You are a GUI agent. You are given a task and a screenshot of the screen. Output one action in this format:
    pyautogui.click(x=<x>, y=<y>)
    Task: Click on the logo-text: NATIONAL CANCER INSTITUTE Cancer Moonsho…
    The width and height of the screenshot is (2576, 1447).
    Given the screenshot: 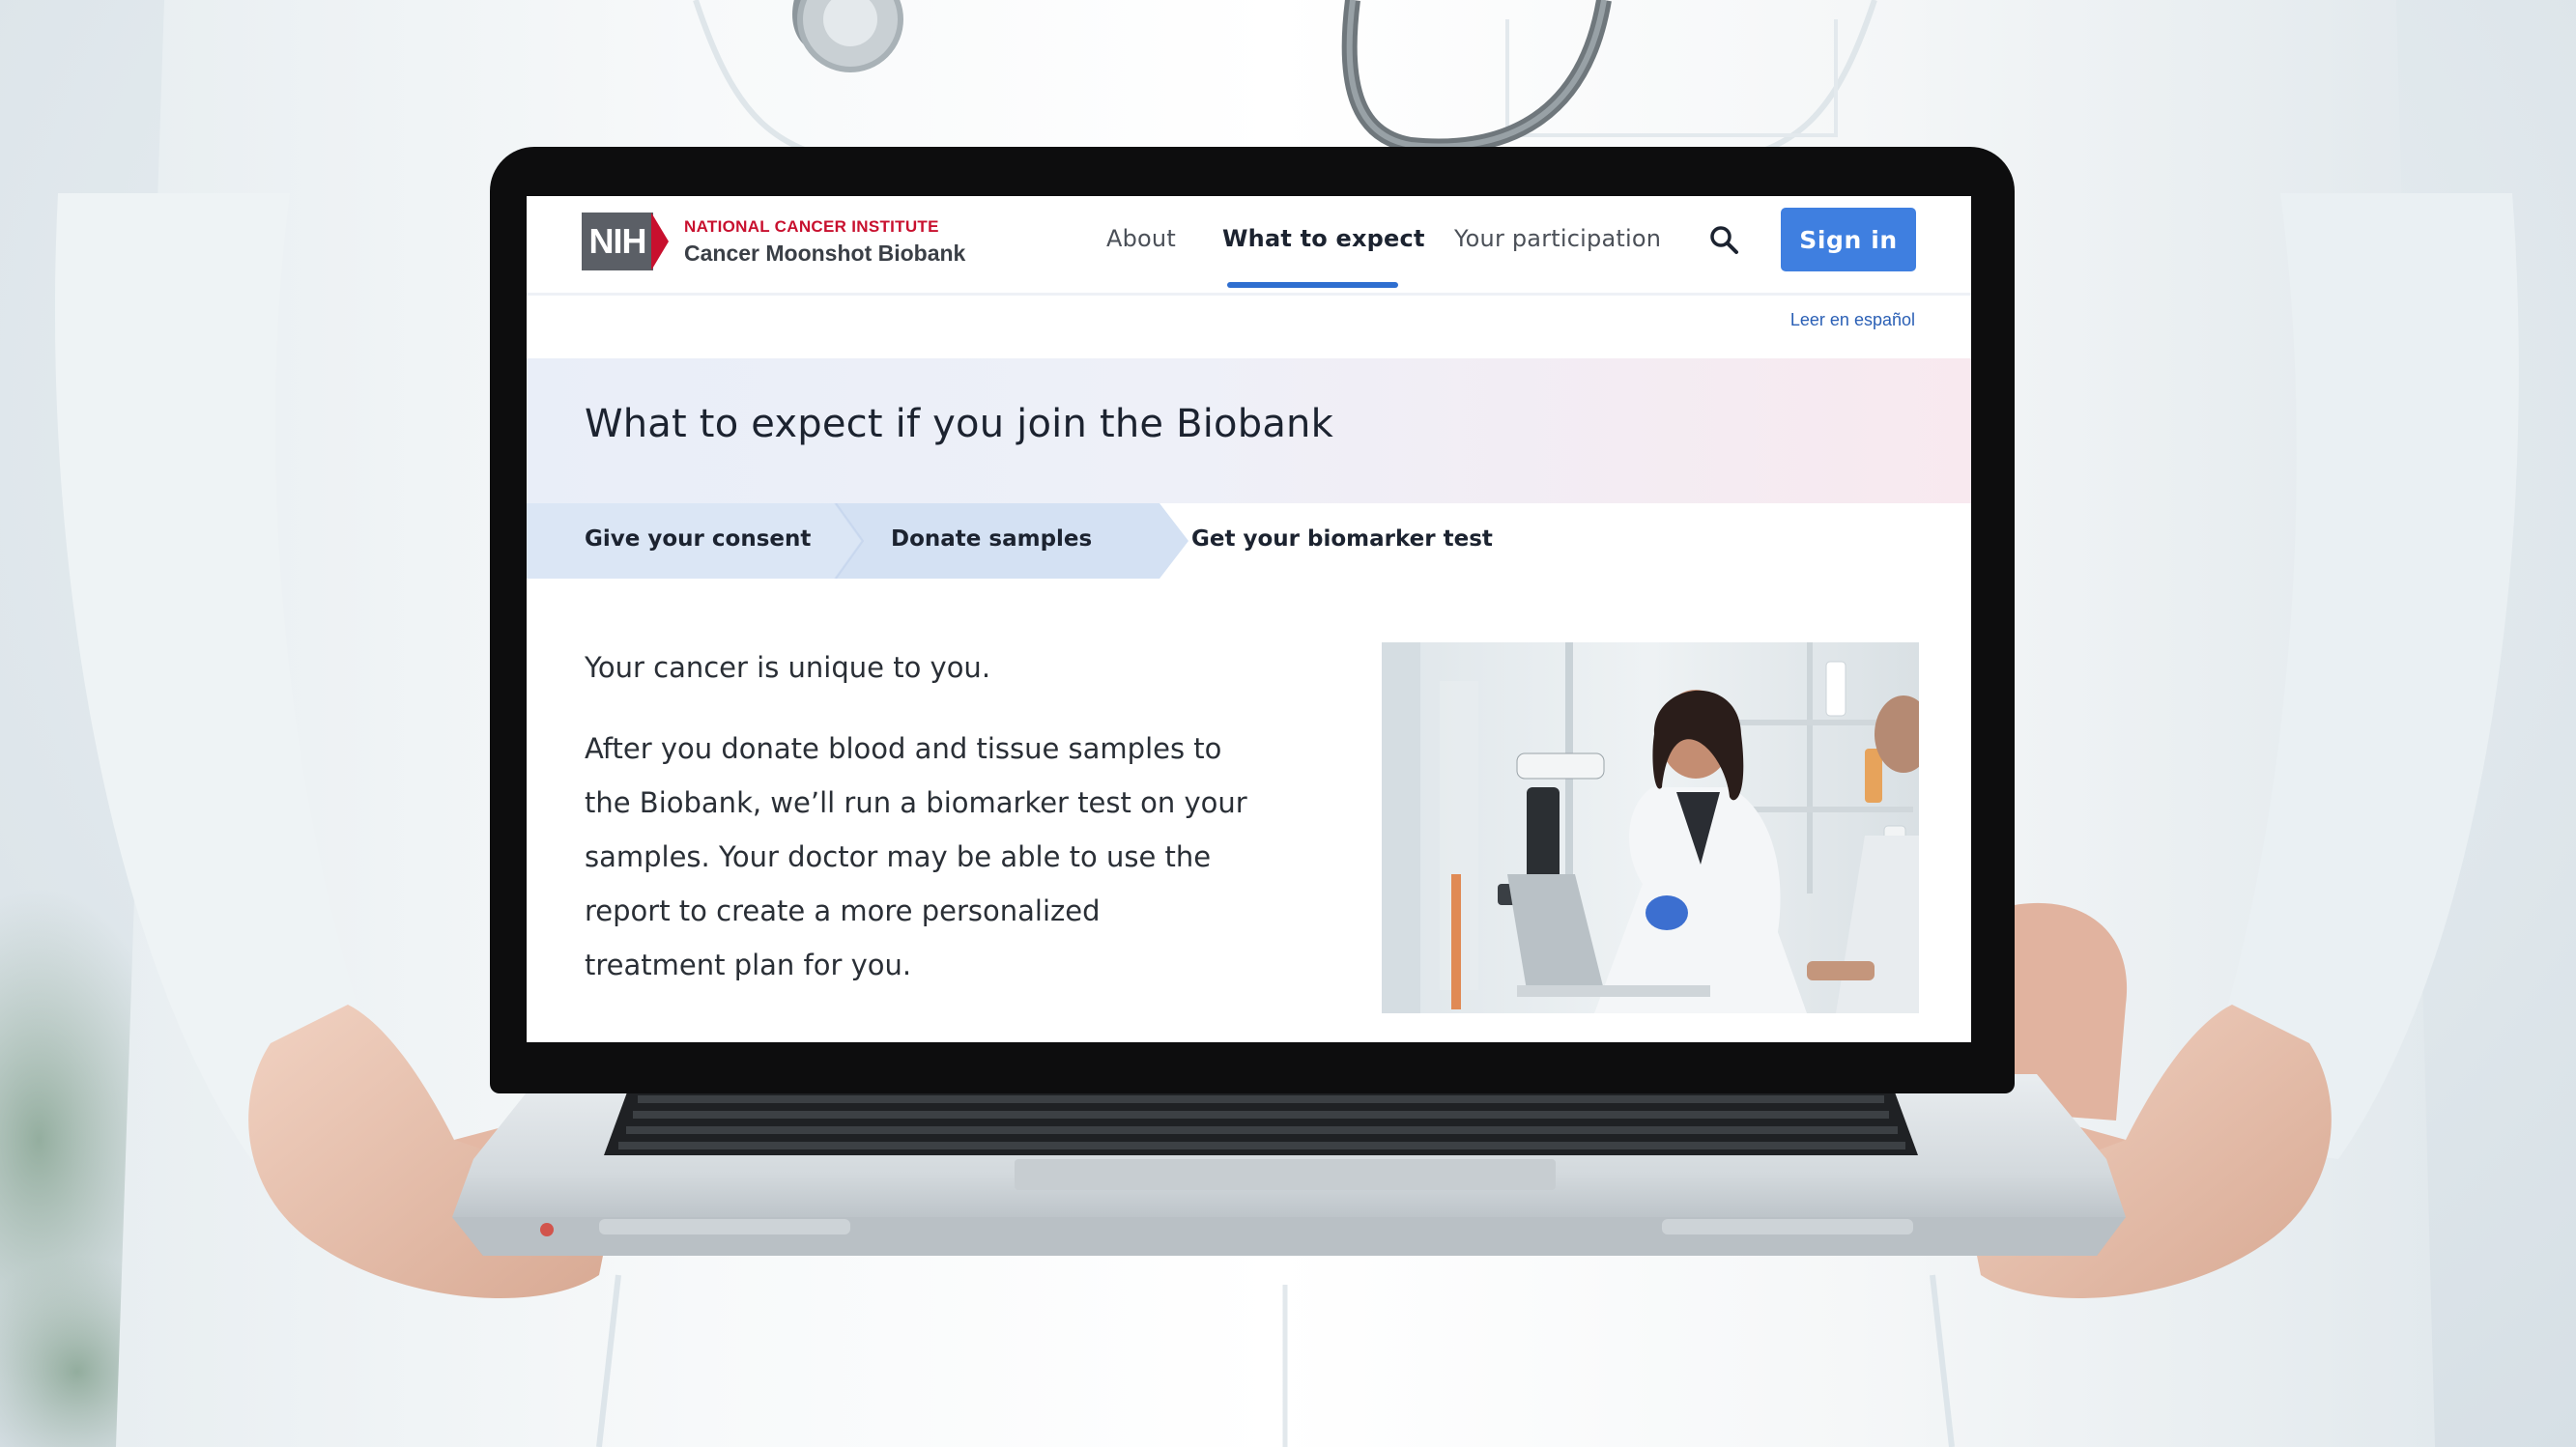 What is the action you would take?
    pyautogui.click(x=825, y=242)
    